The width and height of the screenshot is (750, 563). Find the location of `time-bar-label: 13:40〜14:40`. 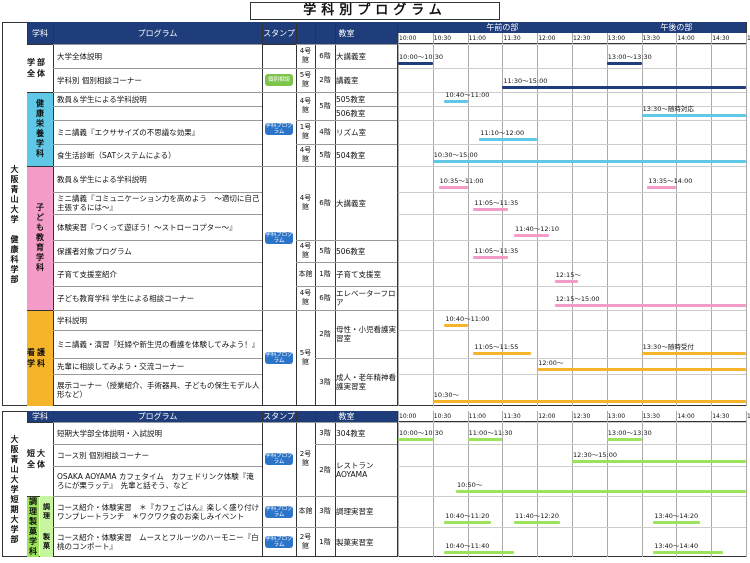

time-bar-label: 13:40〜14:40 is located at coordinates (676, 546).